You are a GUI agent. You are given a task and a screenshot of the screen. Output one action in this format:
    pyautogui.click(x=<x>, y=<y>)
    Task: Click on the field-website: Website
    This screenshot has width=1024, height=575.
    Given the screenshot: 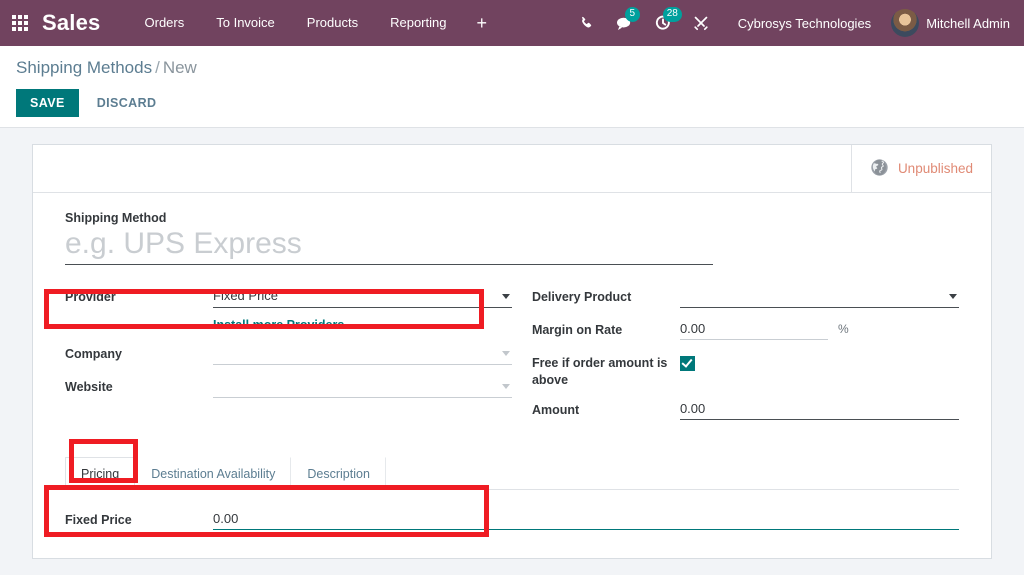 What is the action you would take?
    pyautogui.click(x=288, y=387)
    